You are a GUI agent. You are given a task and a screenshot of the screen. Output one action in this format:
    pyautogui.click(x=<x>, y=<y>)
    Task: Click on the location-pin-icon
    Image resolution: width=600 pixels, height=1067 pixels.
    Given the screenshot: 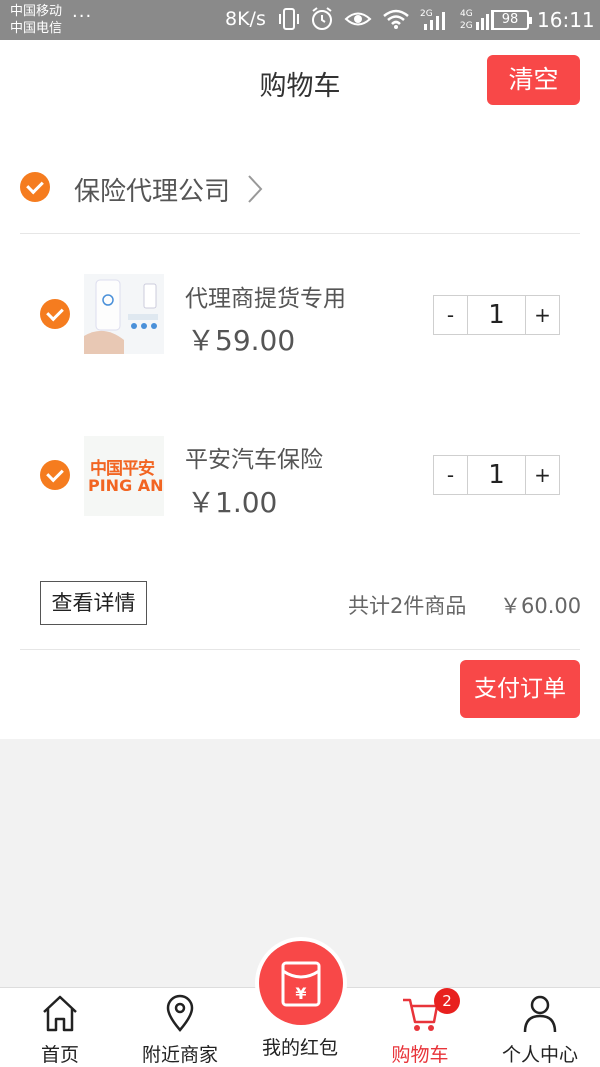 What is the action you would take?
    pyautogui.click(x=180, y=1013)
    